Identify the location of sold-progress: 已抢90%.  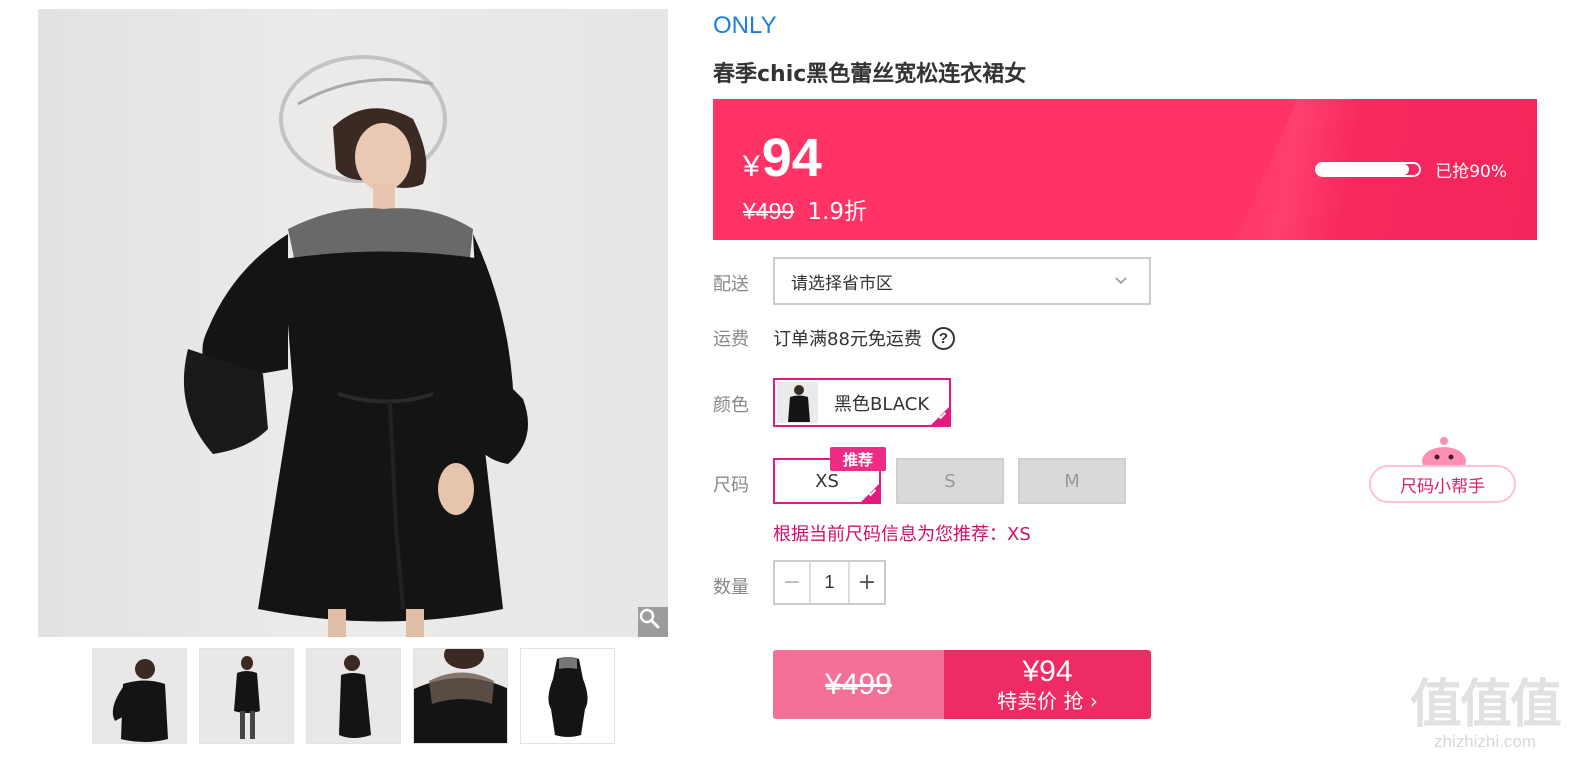
(1411, 169).